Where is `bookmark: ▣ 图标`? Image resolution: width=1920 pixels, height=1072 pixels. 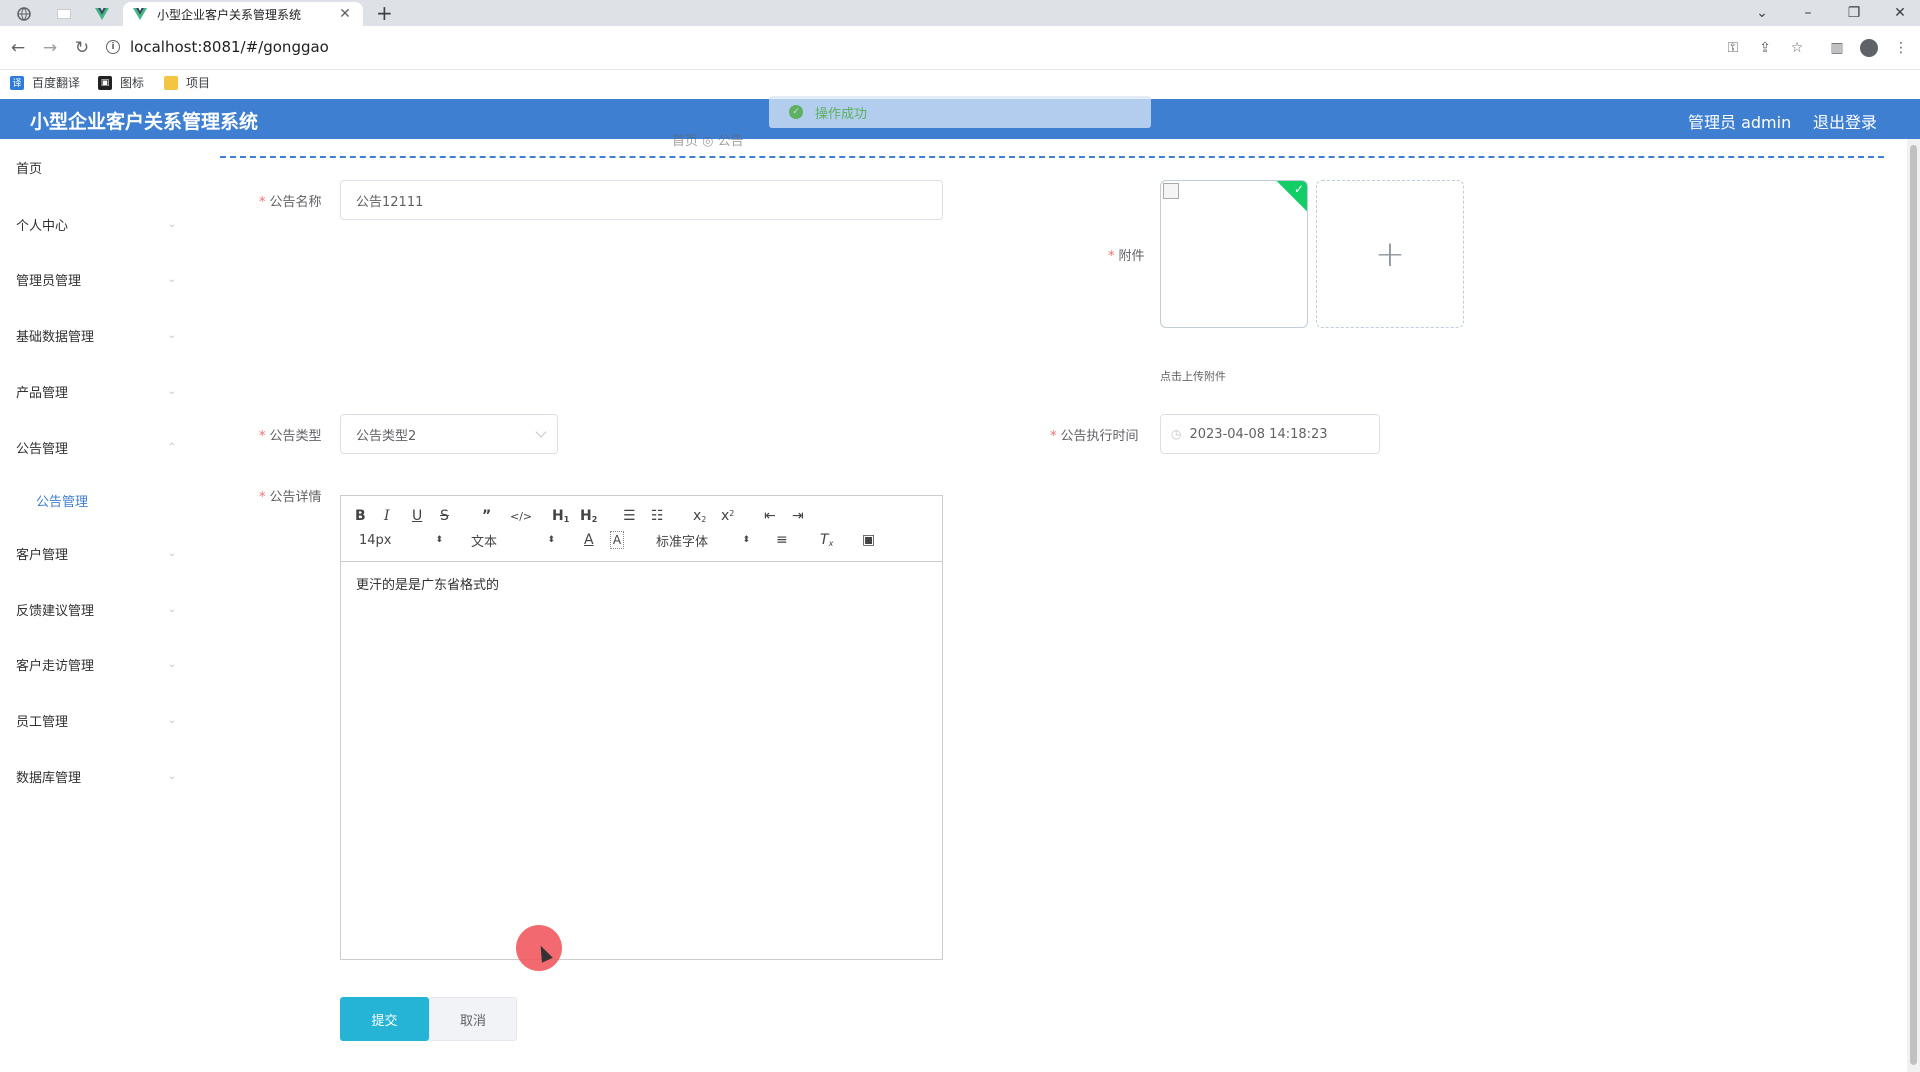
bookmark: ▣ 图标 is located at coordinates (121, 82).